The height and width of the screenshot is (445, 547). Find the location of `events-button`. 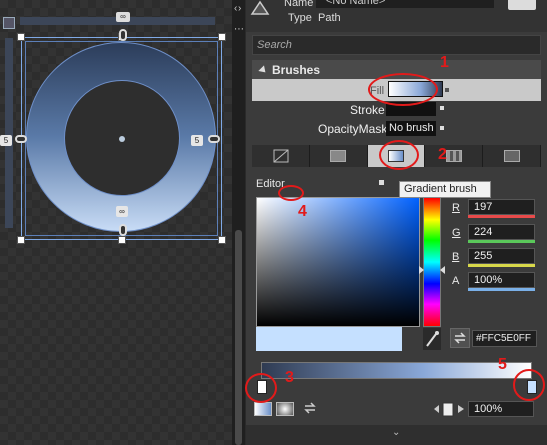

events-button is located at coordinates (522, 5).